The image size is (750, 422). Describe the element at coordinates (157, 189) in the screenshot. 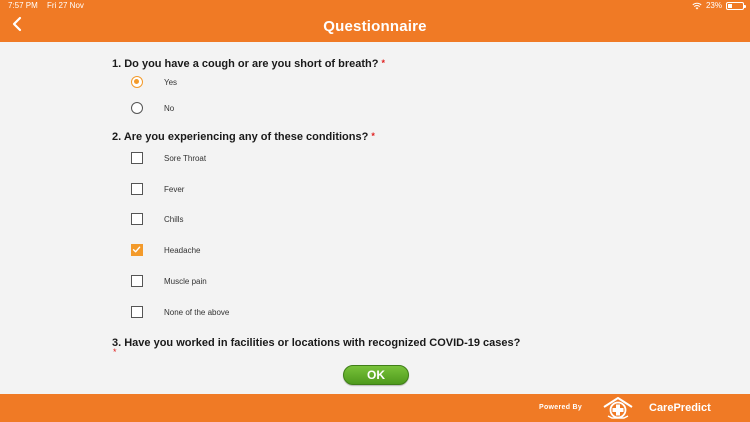

I see `checkbox-option-fever: Fever` at that location.